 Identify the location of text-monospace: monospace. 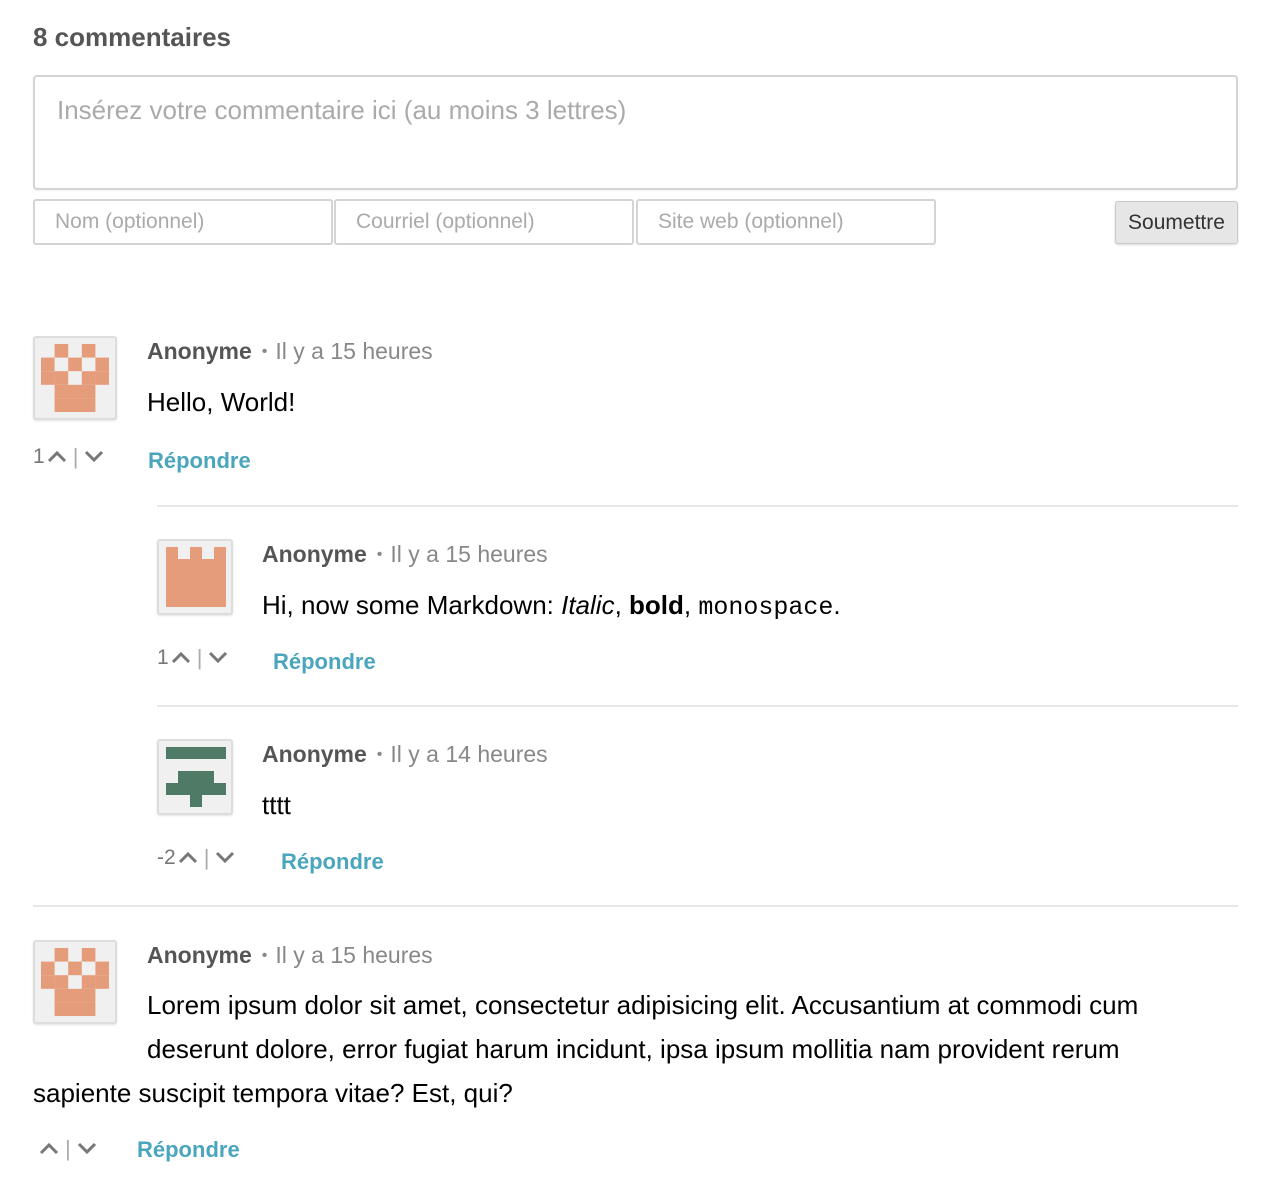
(766, 607).